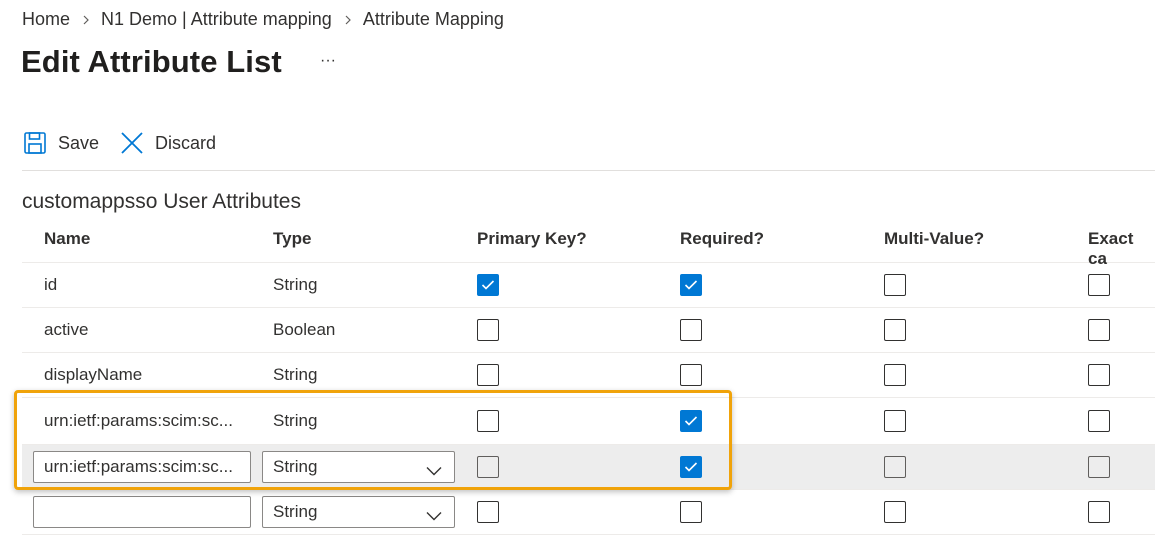 Image resolution: width=1155 pixels, height=545 pixels. I want to click on discard-button: Discard, so click(167, 143).